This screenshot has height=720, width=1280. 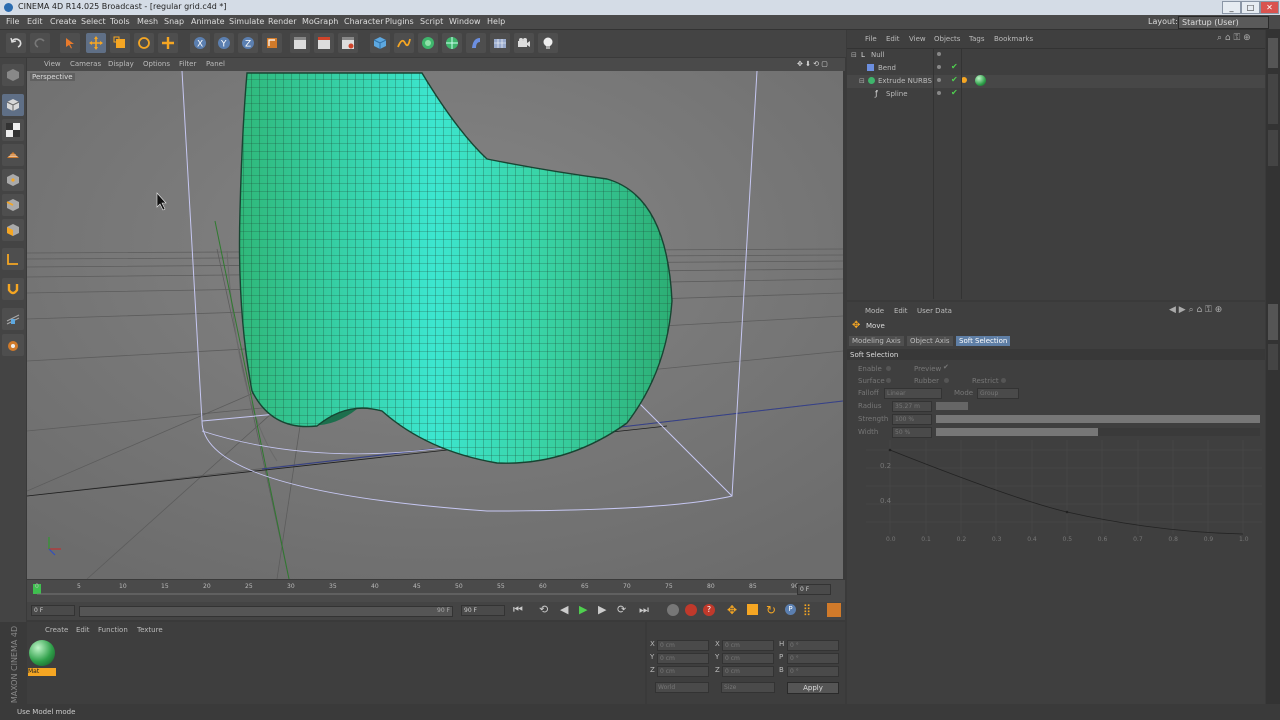 I want to click on redo-button, so click(x=40, y=43).